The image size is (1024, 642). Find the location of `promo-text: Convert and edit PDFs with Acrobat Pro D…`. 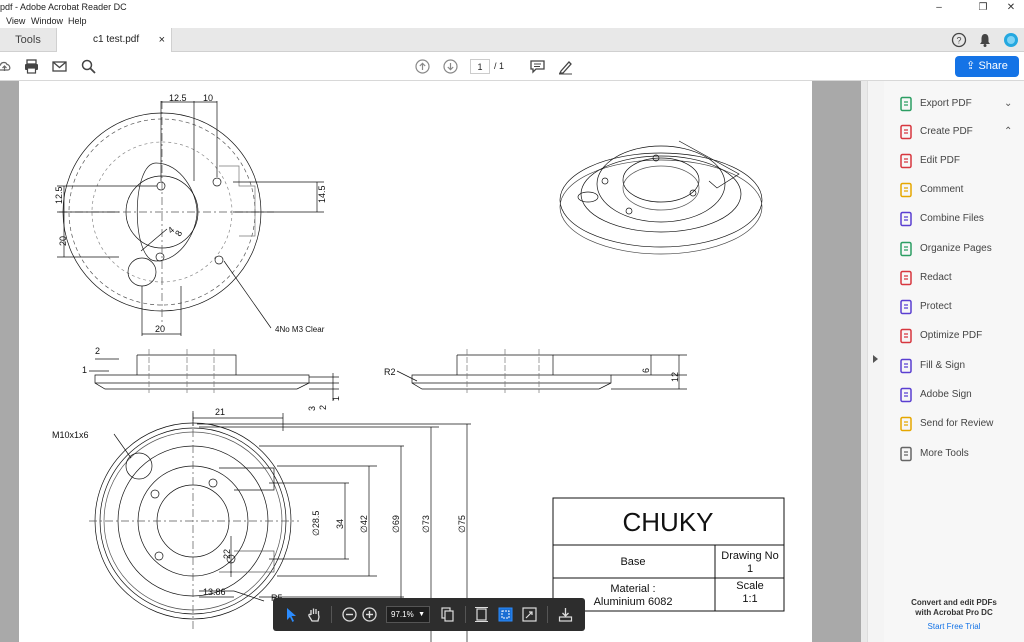

promo-text: Convert and edit PDFs with Acrobat Pro D… is located at coordinates (954, 608).